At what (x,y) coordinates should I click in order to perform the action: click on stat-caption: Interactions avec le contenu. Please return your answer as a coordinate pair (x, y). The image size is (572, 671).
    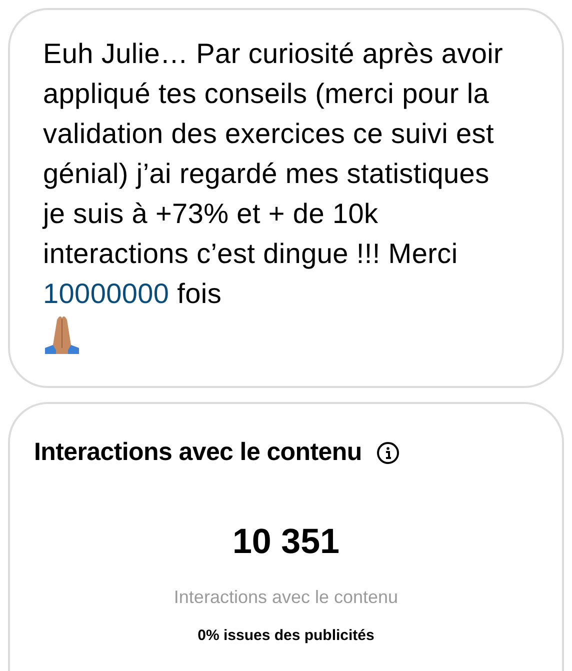
    Looking at the image, I should click on (286, 597).